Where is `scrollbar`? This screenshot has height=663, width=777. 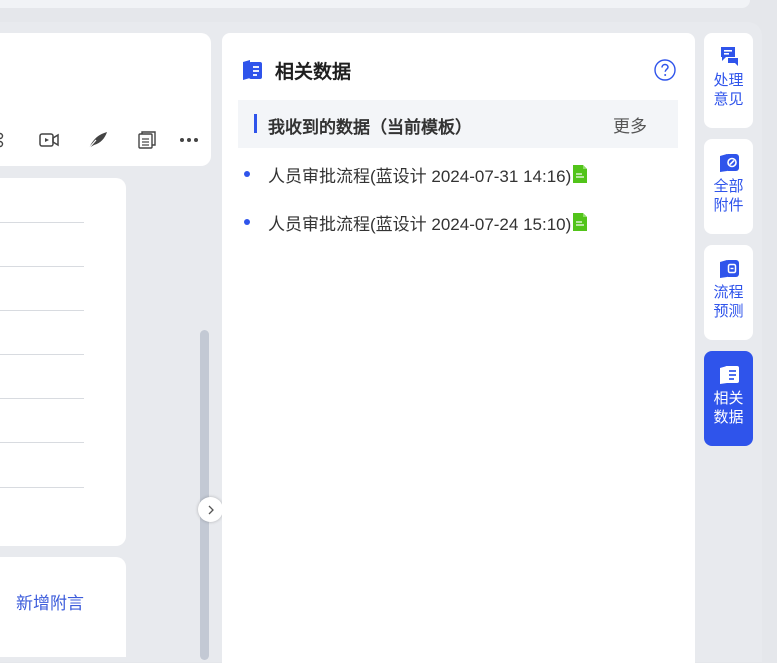
scrollbar is located at coordinates (204, 495).